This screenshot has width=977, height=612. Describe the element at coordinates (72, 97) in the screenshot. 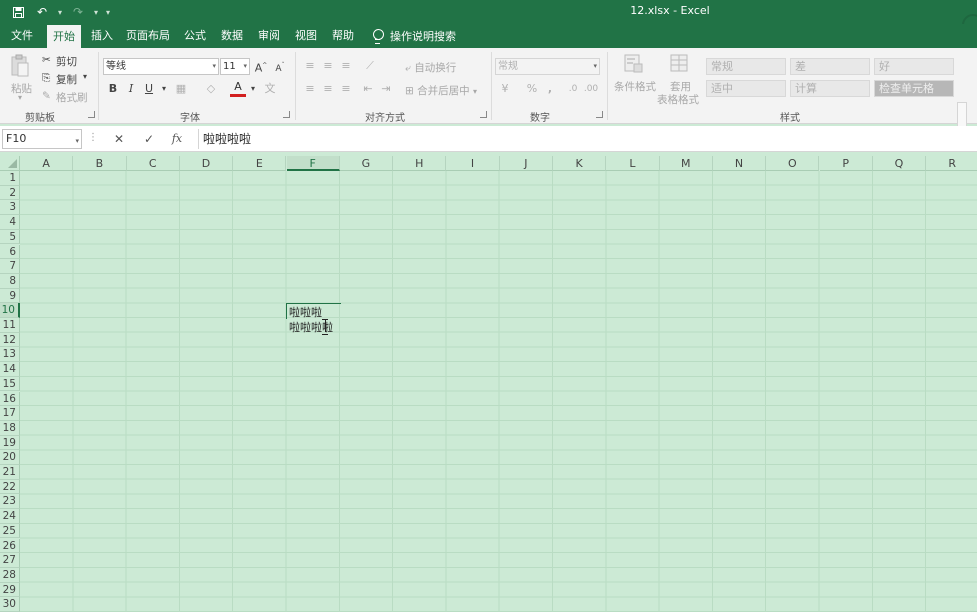

I see `format-painter-button: 格式刷` at that location.